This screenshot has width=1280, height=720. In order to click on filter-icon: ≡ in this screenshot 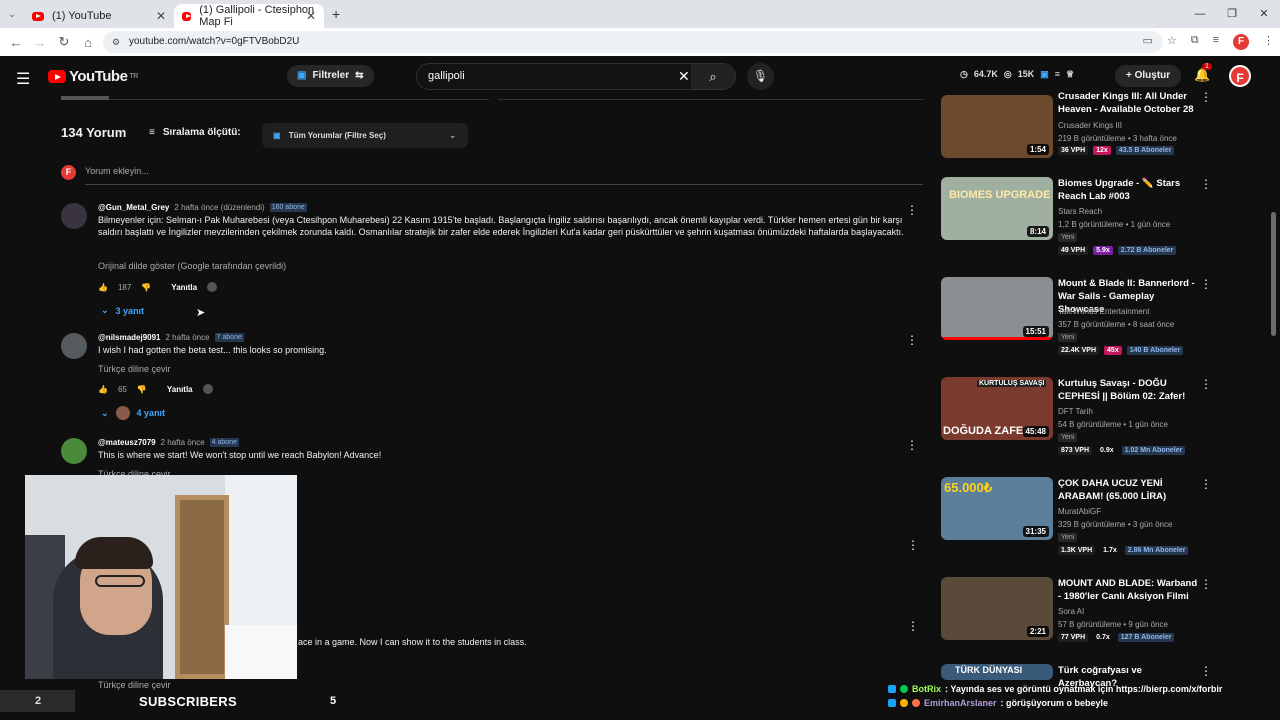, I will do `click(1057, 74)`.